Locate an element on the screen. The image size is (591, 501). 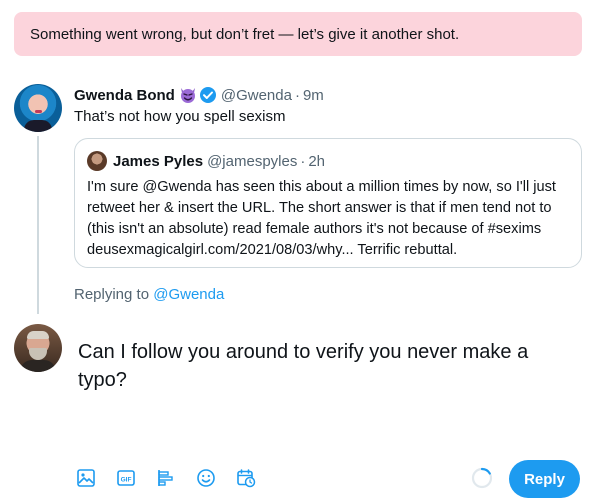
composer-toolbar: GIF is located at coordinates (174, 478).